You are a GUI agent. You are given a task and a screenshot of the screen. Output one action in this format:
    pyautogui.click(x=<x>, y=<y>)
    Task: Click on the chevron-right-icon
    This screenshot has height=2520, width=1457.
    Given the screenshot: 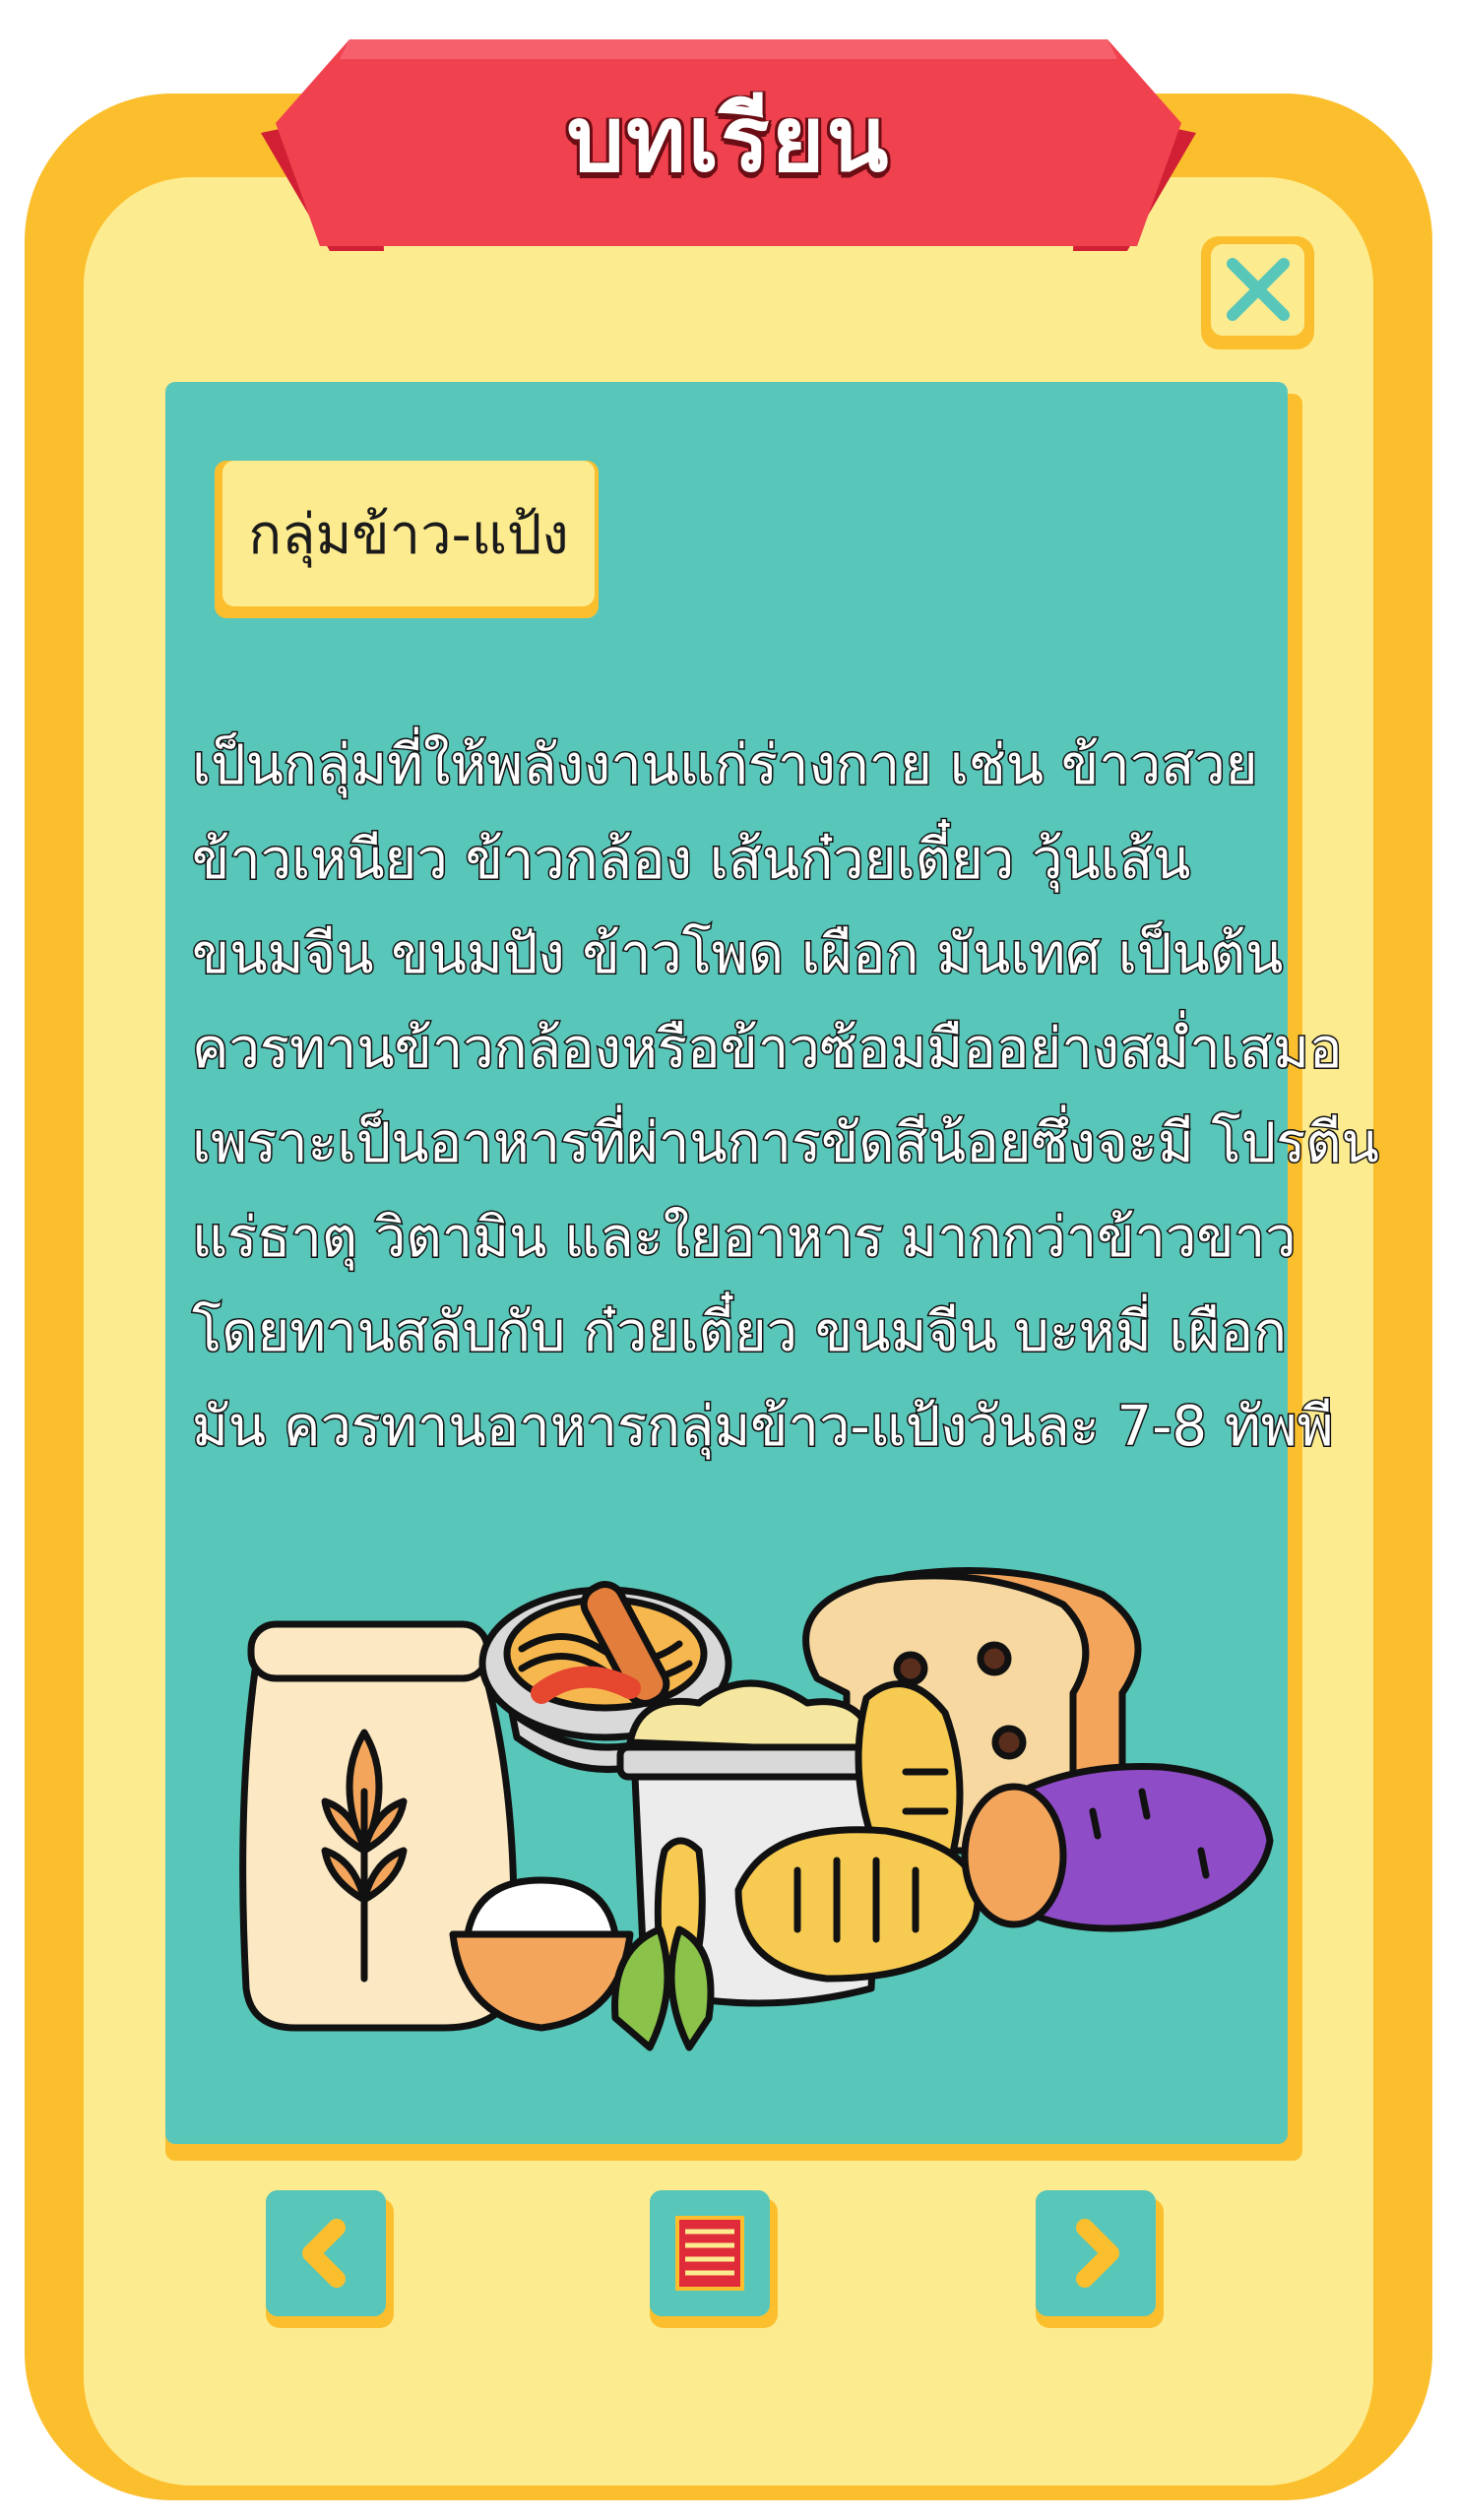 What is the action you would take?
    pyautogui.click(x=1097, y=2253)
    